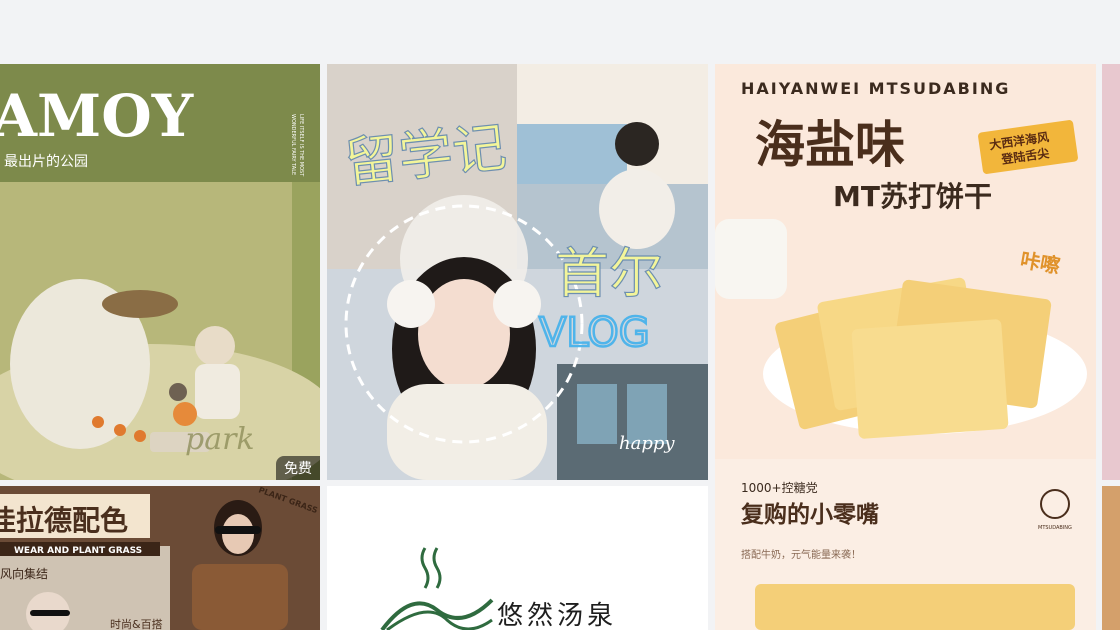 The height and width of the screenshot is (630, 1120). I want to click on card-seoul-title-2: 首尔, so click(609, 273).